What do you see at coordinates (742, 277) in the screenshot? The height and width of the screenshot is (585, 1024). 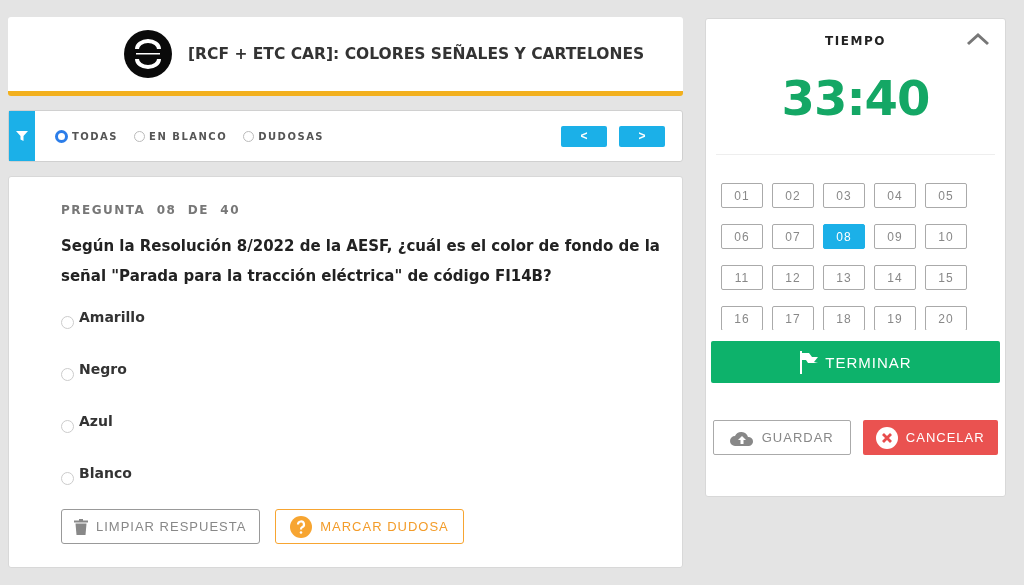 I see `question-number-button: 11` at bounding box center [742, 277].